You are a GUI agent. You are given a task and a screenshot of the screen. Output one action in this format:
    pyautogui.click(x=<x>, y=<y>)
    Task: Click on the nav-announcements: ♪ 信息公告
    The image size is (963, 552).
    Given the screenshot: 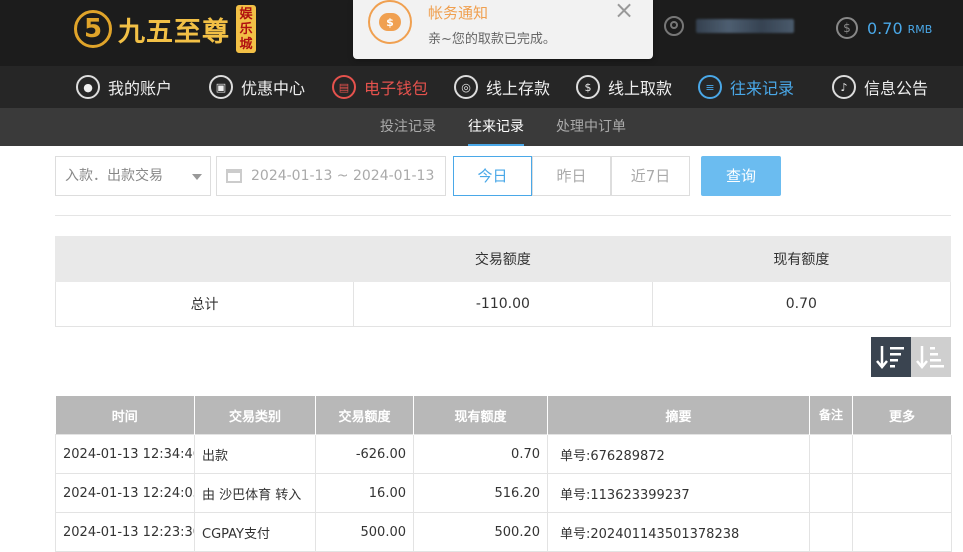 What is the action you would take?
    pyautogui.click(x=880, y=87)
    